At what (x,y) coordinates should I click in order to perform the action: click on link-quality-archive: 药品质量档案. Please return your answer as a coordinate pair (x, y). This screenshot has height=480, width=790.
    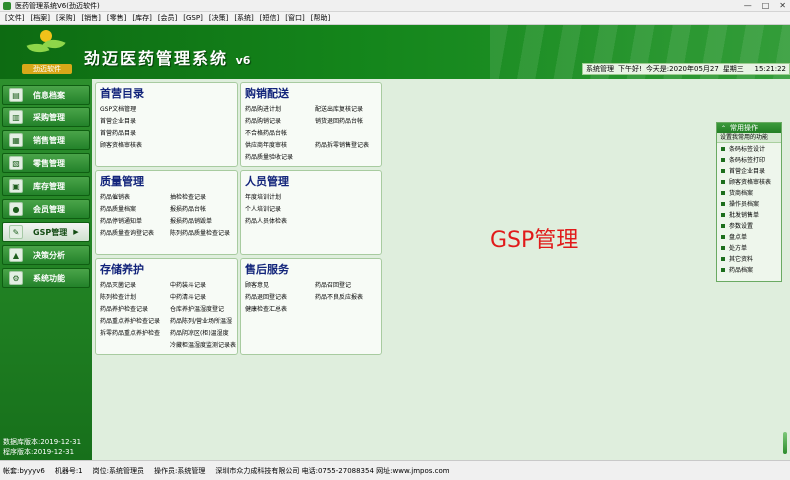
    Looking at the image, I should click on (118, 208).